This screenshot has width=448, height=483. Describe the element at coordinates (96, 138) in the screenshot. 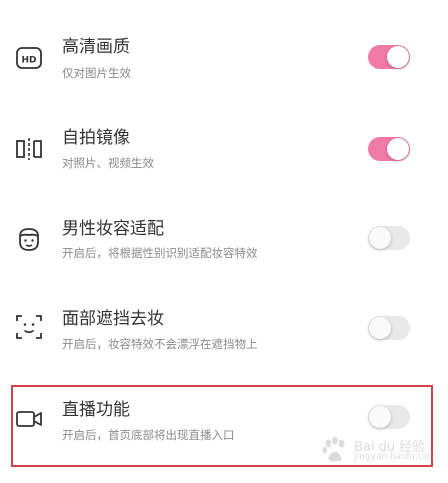

I see `setting-title: 自拍镜像` at that location.